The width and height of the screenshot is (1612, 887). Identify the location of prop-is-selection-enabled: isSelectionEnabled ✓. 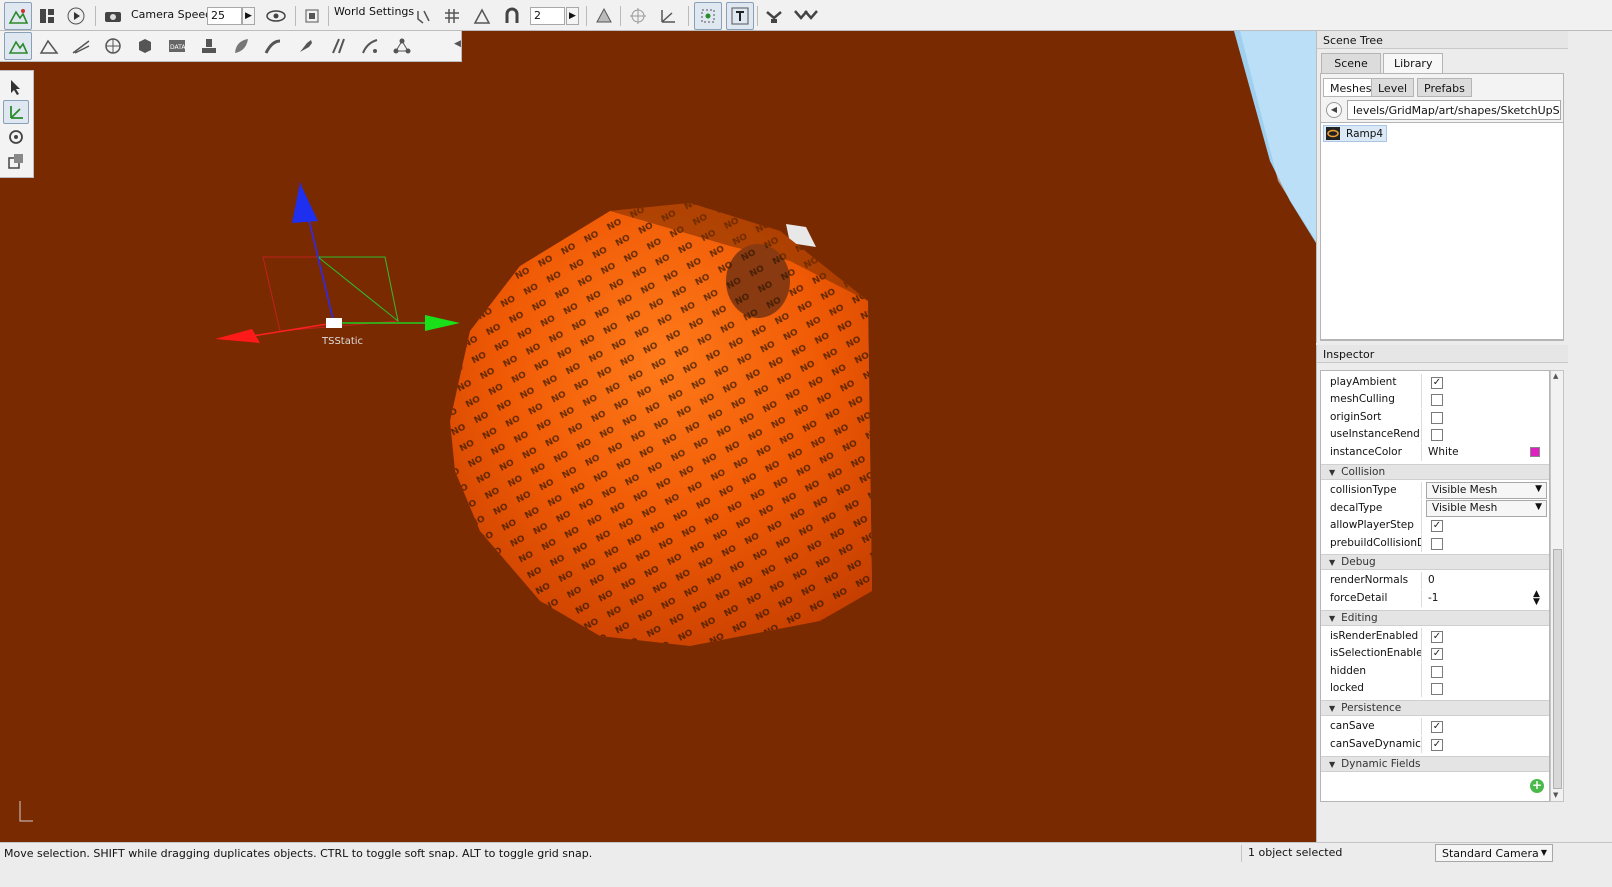
(1435, 653).